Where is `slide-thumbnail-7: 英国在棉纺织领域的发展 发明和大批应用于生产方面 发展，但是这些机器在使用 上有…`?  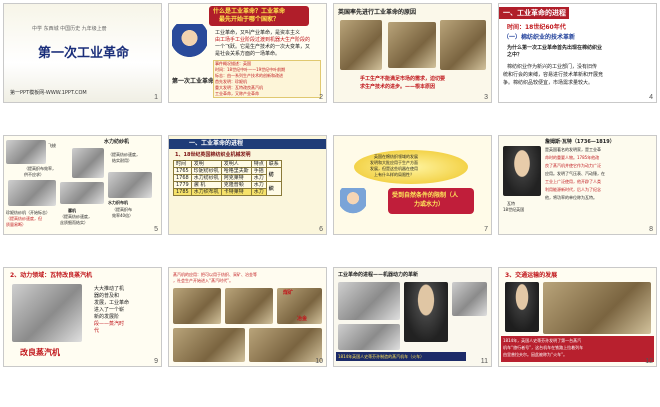
slide-thumbnail-7: 英国在棉纺织领域的发展 发明和大批应用于生产方面 发展，但是这些机器在使用 上有… is located at coordinates (412, 185).